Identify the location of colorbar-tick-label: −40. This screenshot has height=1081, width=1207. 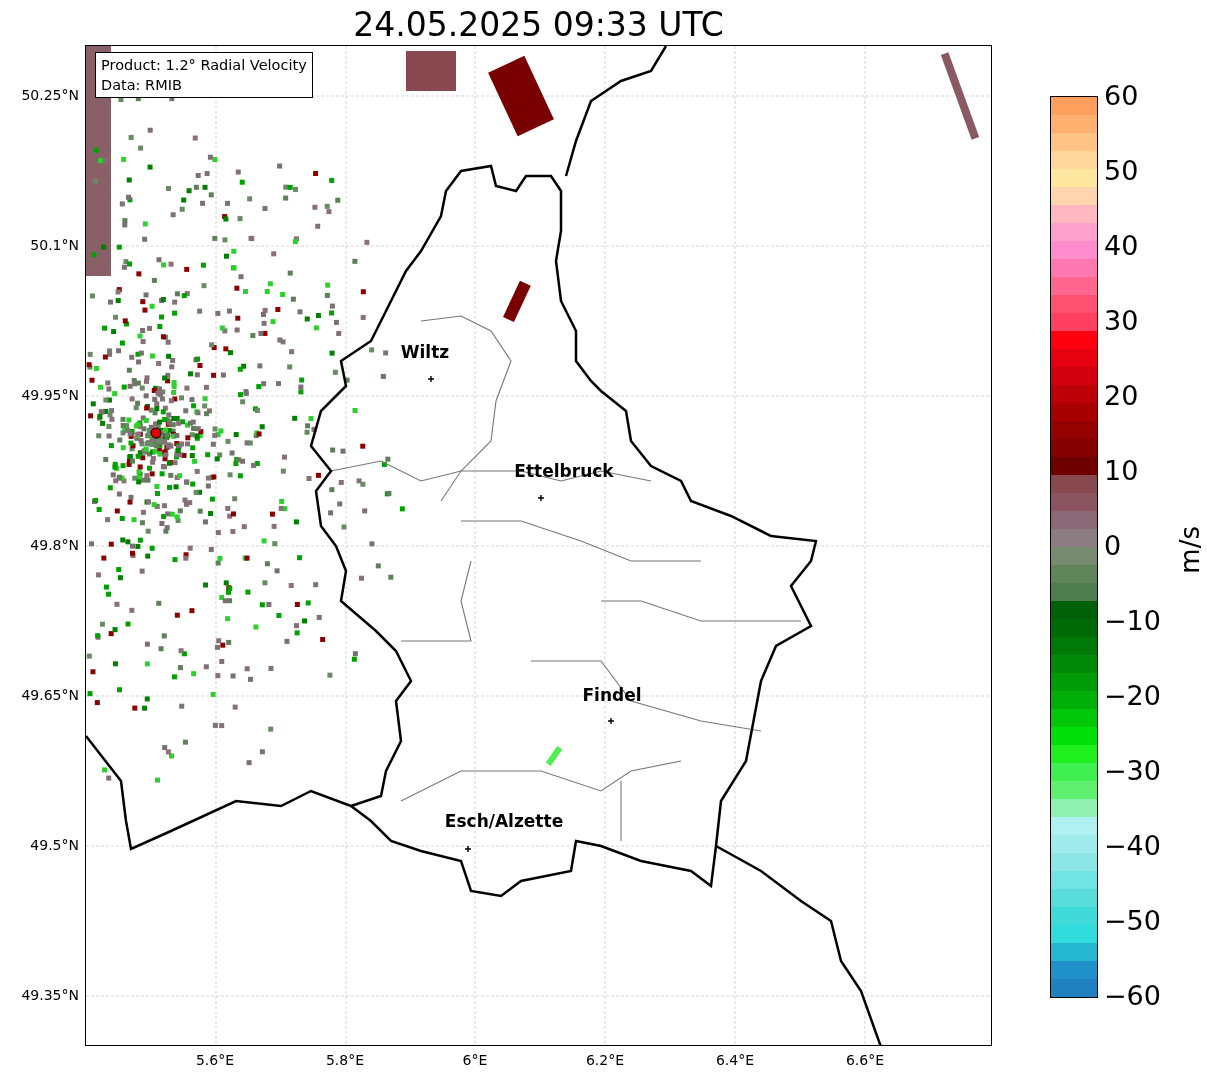
(1132, 846).